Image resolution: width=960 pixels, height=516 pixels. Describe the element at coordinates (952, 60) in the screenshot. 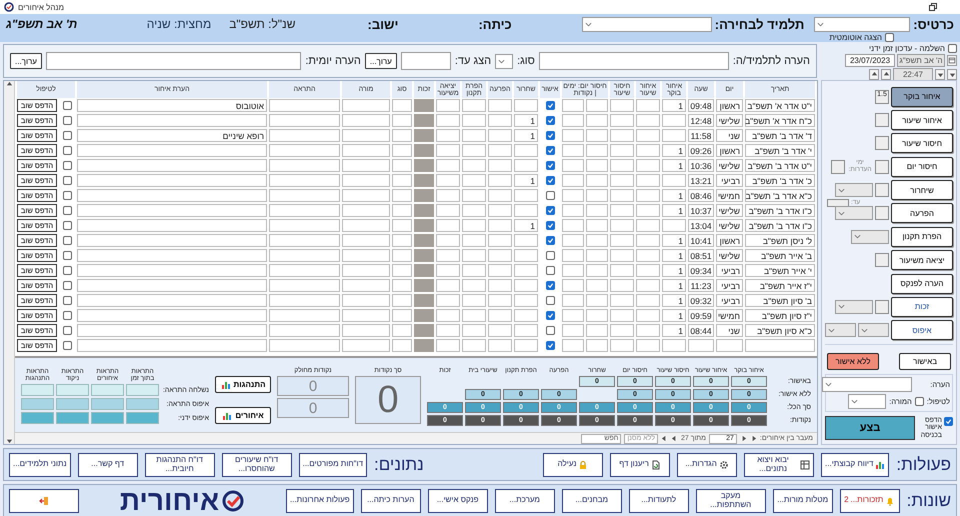

I see `calendar-icon` at that location.